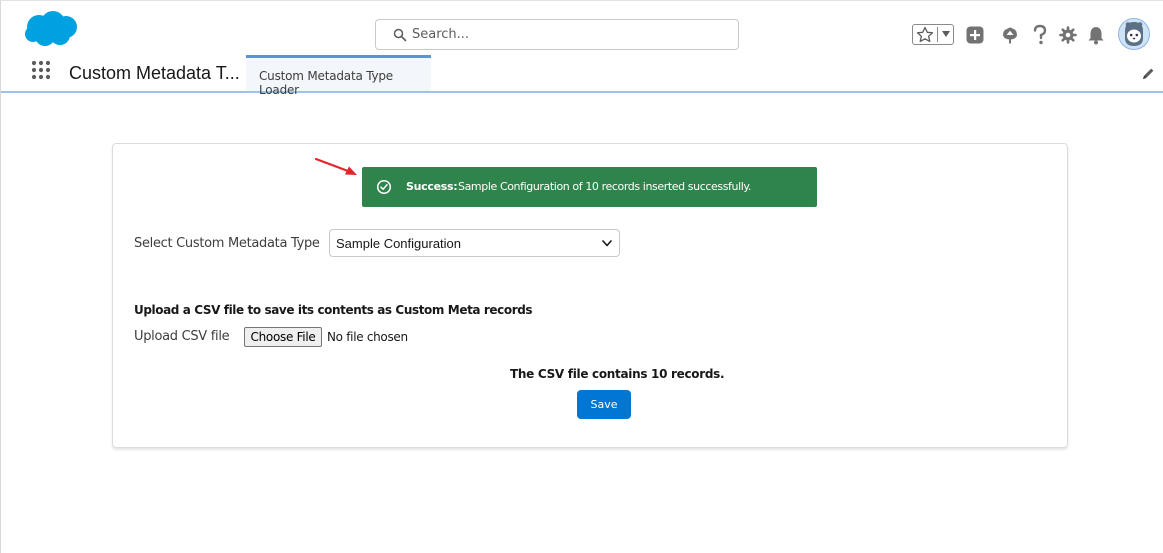 The image size is (1163, 553). What do you see at coordinates (604, 404) in the screenshot?
I see `save-button: Save` at bounding box center [604, 404].